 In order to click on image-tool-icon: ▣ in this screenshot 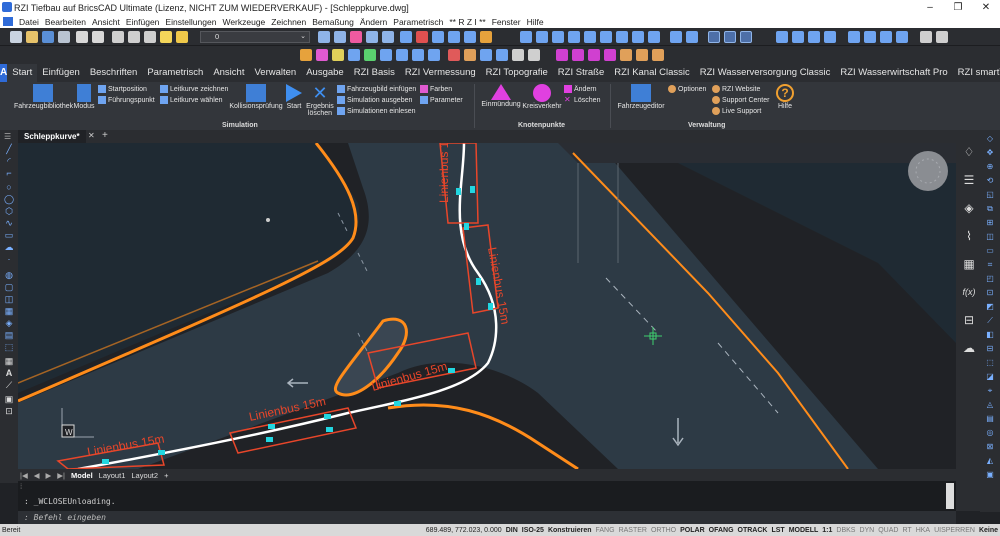, I will do `click(9, 399)`.